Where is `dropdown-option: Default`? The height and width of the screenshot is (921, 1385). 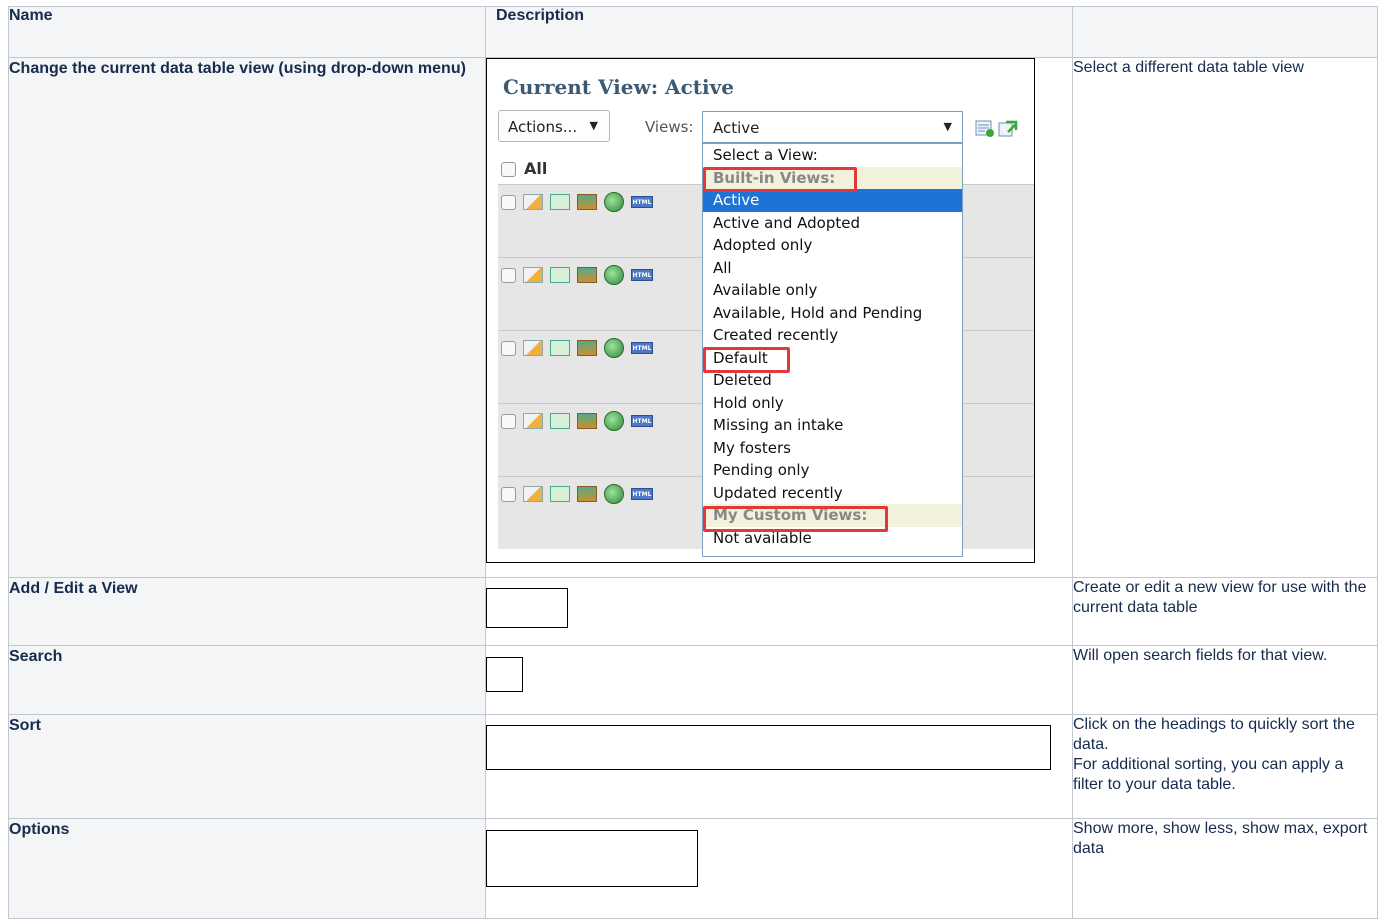
dropdown-option: Default is located at coordinates (832, 358).